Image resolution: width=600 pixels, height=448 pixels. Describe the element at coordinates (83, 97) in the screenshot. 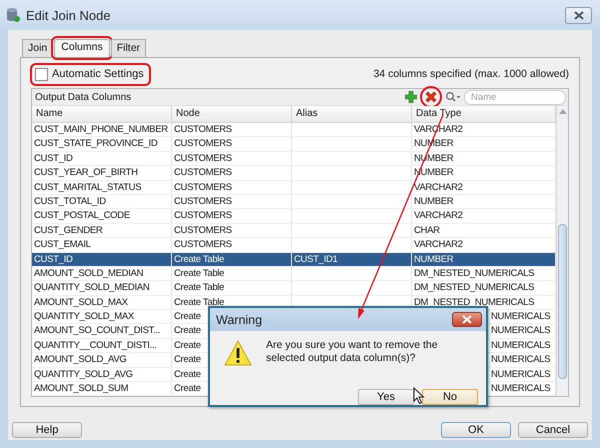

I see `section-title: Output Data Columns` at that location.